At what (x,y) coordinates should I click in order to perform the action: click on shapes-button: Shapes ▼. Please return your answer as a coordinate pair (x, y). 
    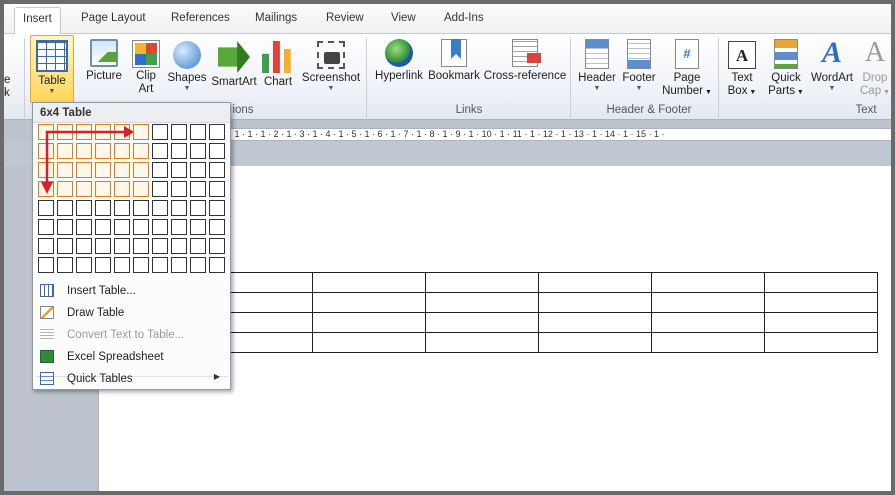
    Looking at the image, I should click on (187, 65).